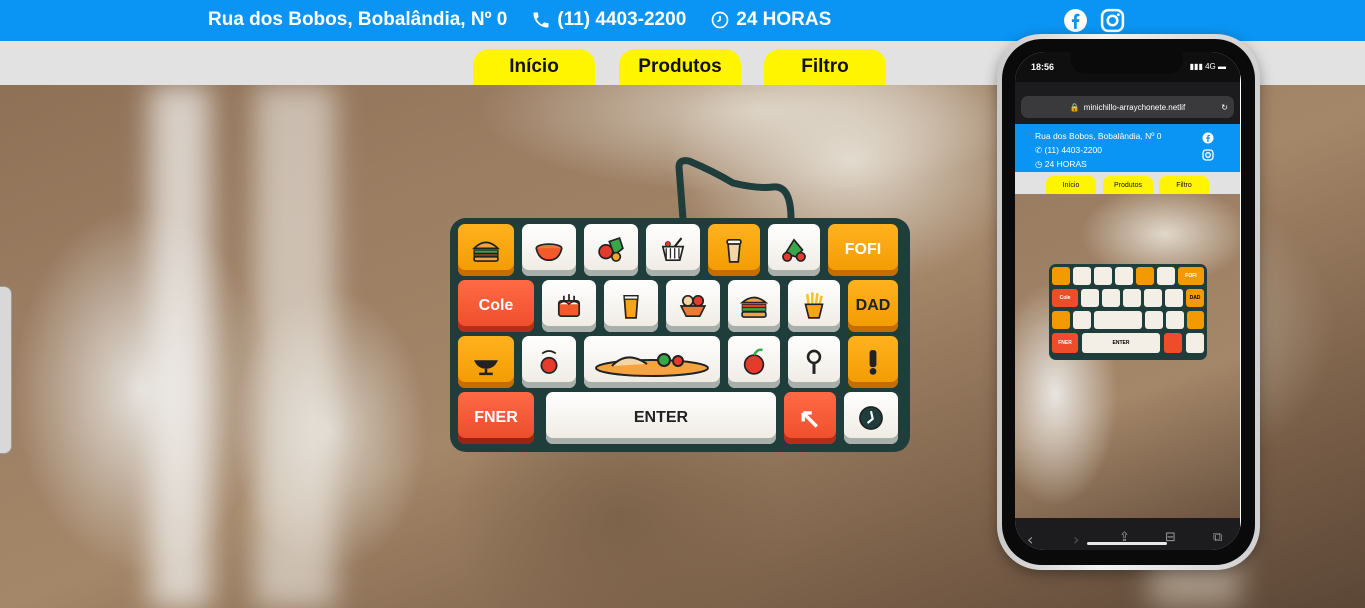 The height and width of the screenshot is (608, 1365). Describe the element at coordinates (541, 20) in the screenshot. I see `phone-icon` at that location.